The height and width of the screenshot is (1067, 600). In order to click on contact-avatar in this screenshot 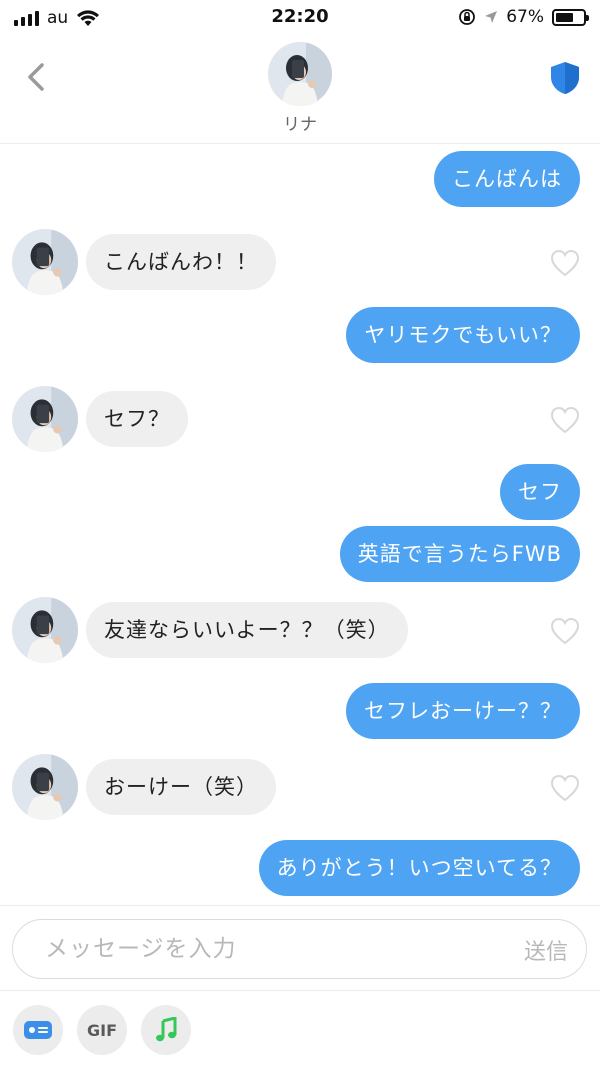, I will do `click(300, 74)`.